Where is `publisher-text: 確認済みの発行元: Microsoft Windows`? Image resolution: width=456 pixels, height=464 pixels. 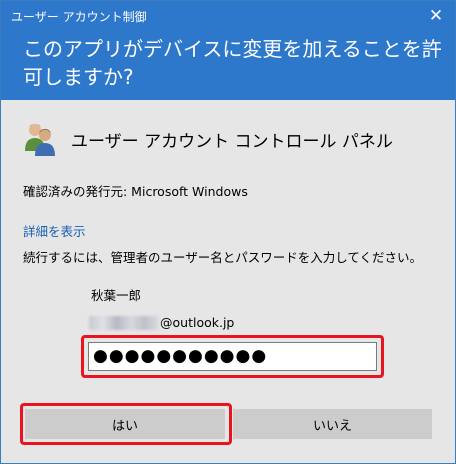 publisher-text: 確認済みの発行元: Microsoft Windows is located at coordinates (135, 191).